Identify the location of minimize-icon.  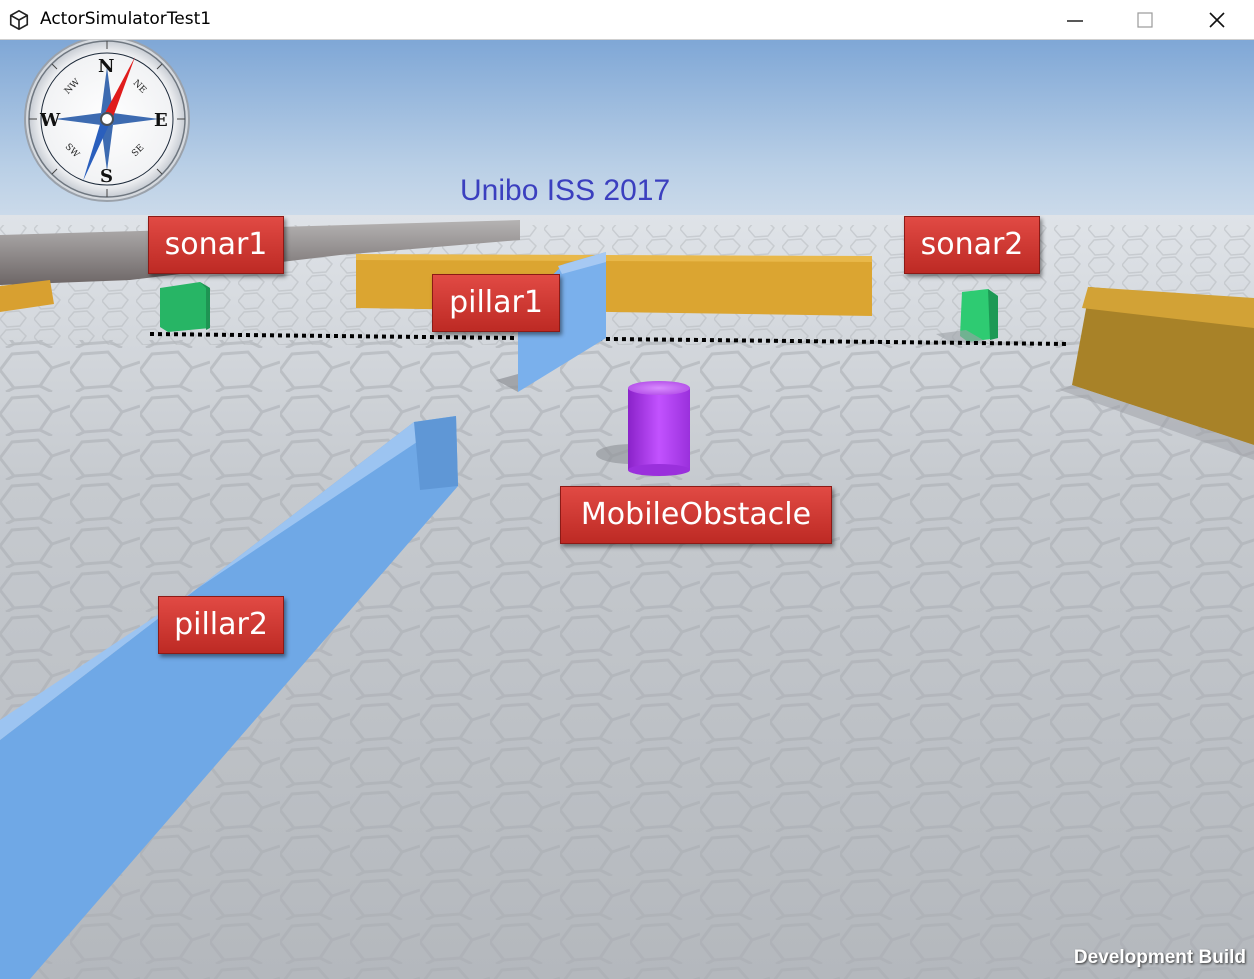
(1075, 21).